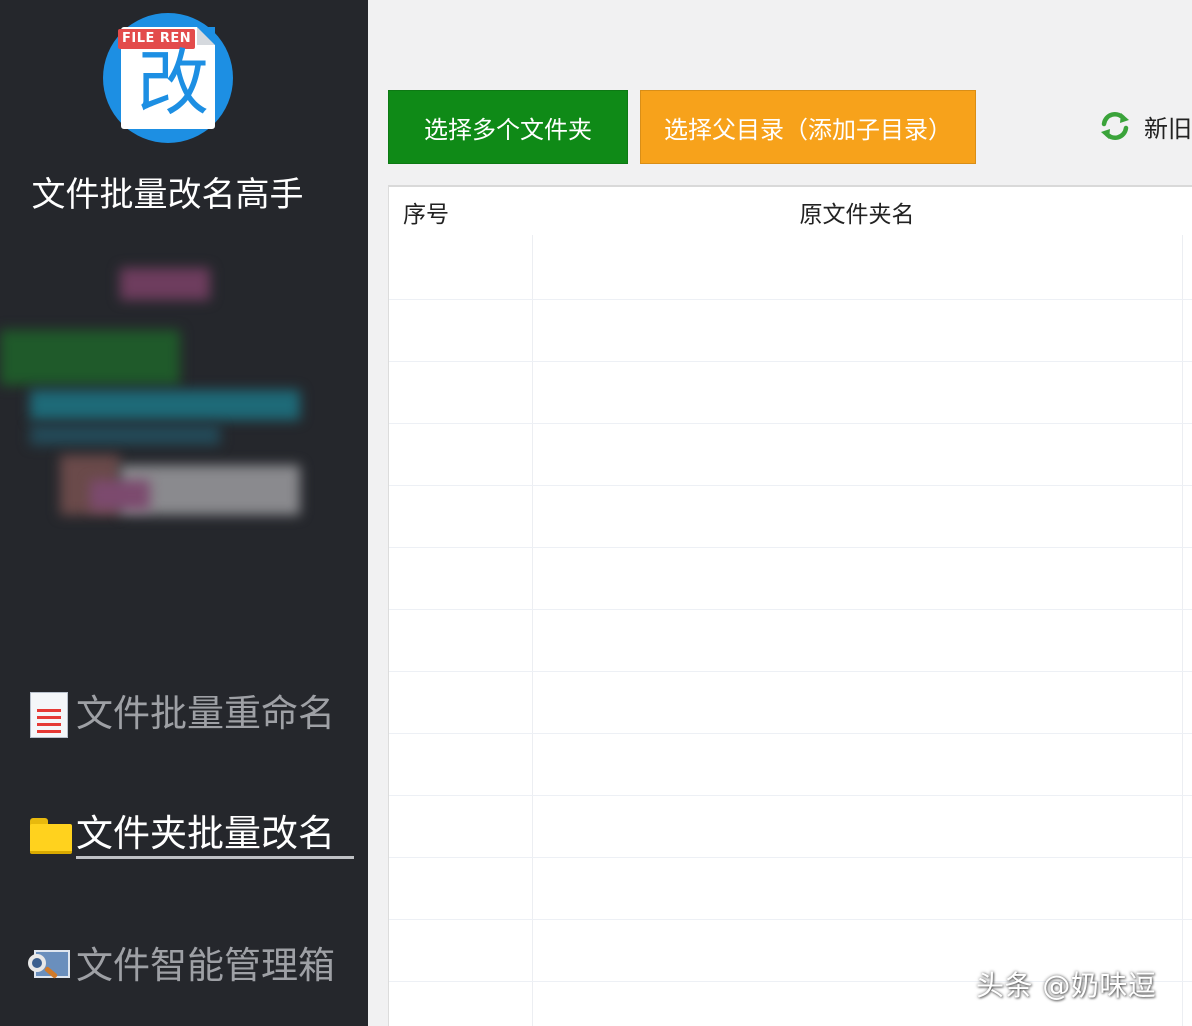 The width and height of the screenshot is (1192, 1026). I want to click on button-label: 选择父目录（添加子目录）, so click(808, 129).